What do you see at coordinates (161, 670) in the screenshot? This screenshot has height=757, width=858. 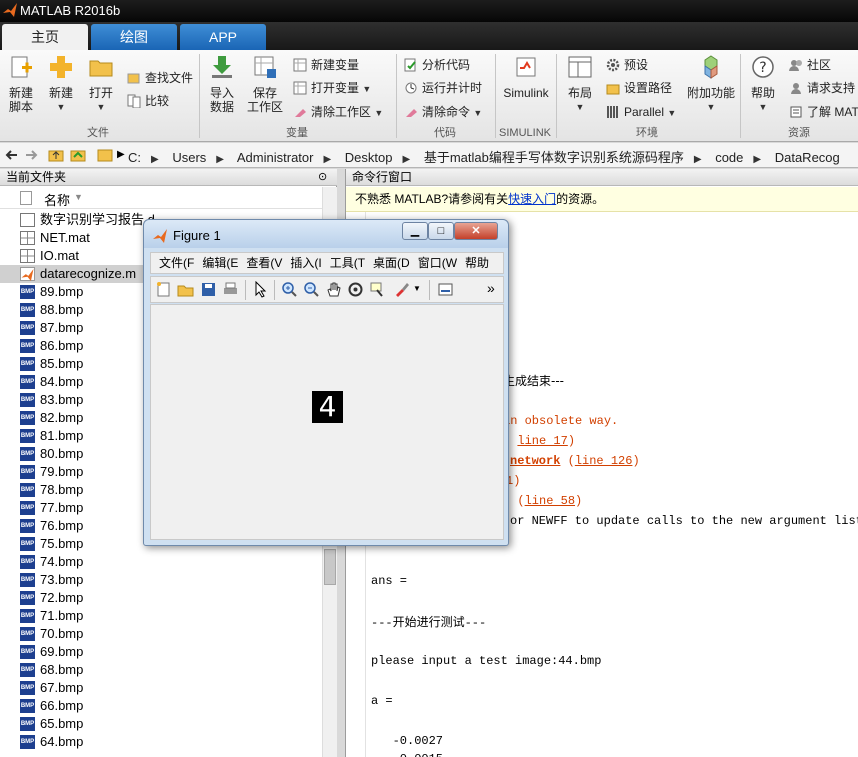 I see `file-list-item: BMP 68.bmp` at bounding box center [161, 670].